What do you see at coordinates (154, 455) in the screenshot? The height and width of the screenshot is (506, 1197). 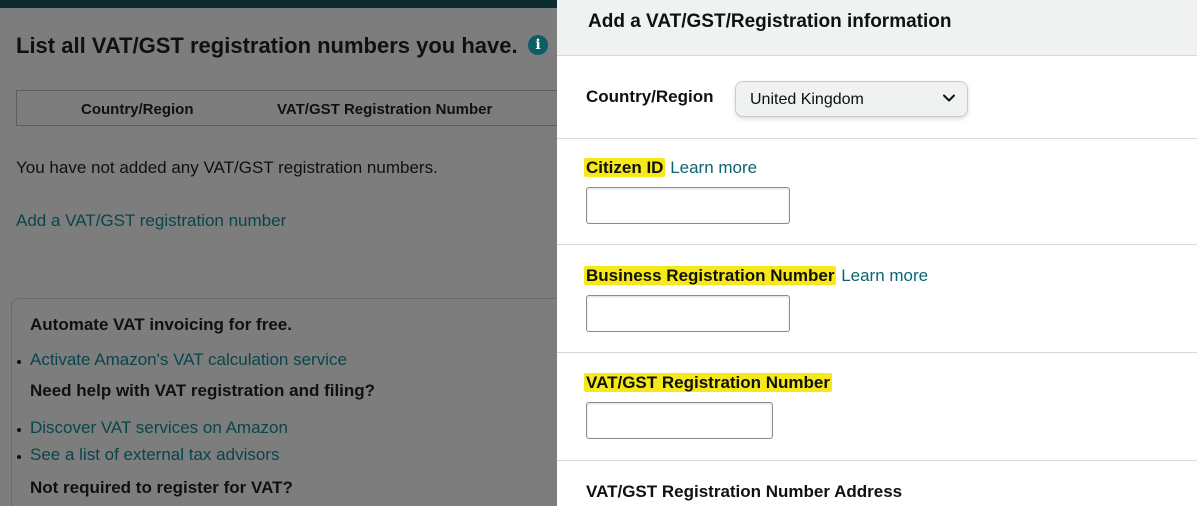 I see `external-tax-advisors-link: See a list of external tax advisors` at bounding box center [154, 455].